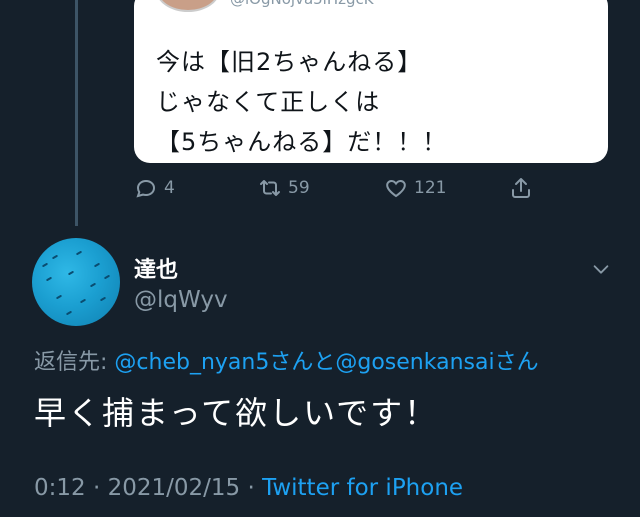 This screenshot has height=517, width=640. Describe the element at coordinates (236, 413) in the screenshot. I see `tweet-text: 早く捕まって欲しいです！` at that location.